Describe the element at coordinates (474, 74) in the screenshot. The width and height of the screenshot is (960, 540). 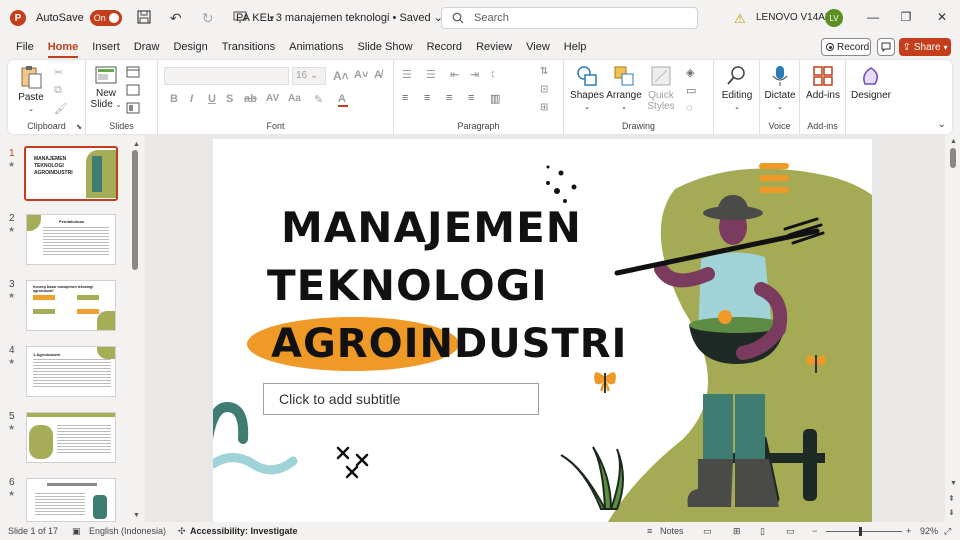
I see `increase-indent-icon: ⇥` at that location.